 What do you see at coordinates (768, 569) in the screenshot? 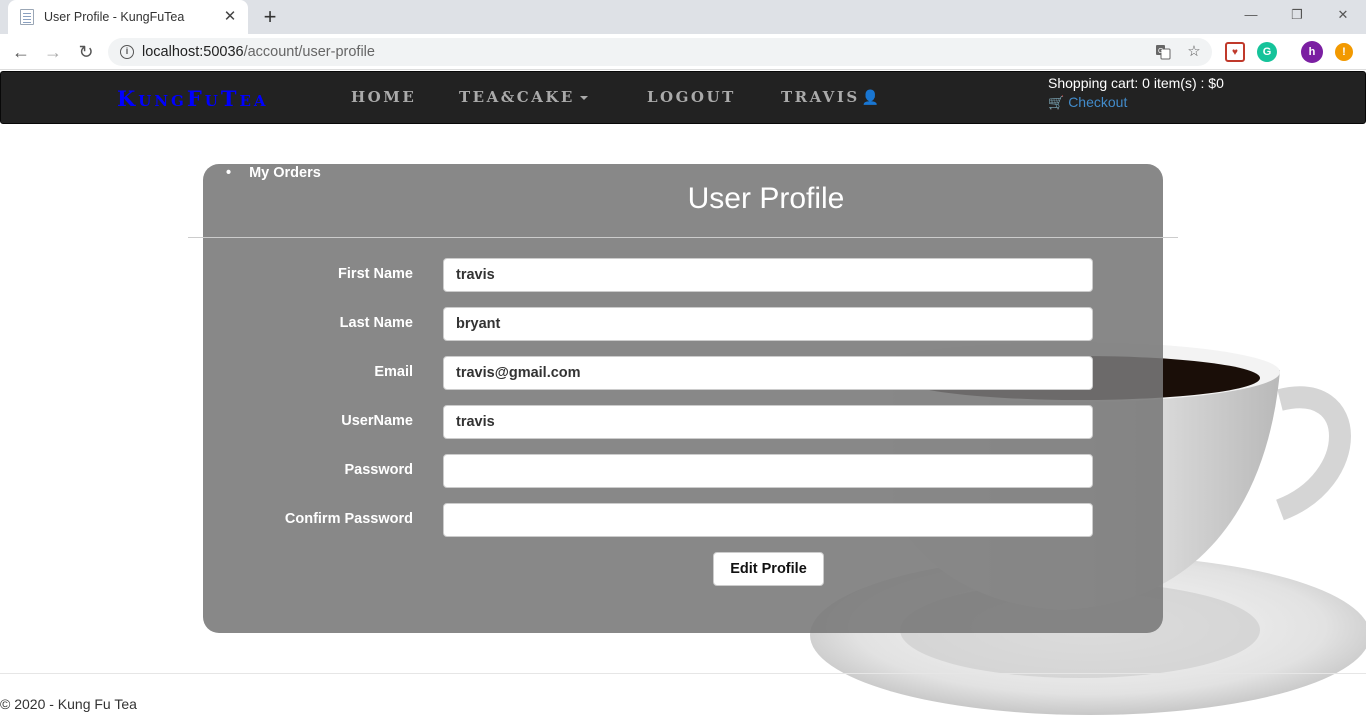
I see `edit-profile-button: Edit Profile` at bounding box center [768, 569].